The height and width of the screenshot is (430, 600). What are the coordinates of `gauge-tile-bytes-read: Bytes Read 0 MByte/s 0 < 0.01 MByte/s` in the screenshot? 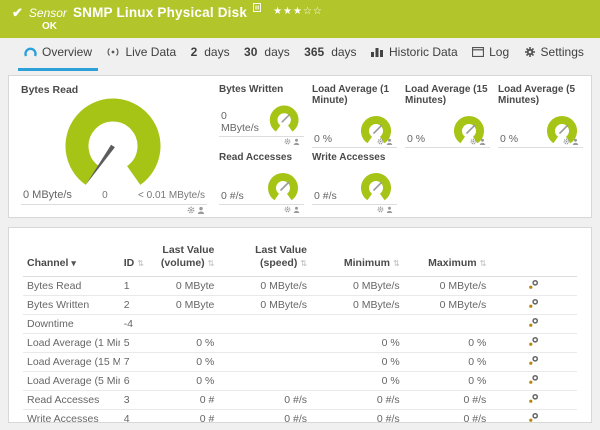 It's located at (113, 148).